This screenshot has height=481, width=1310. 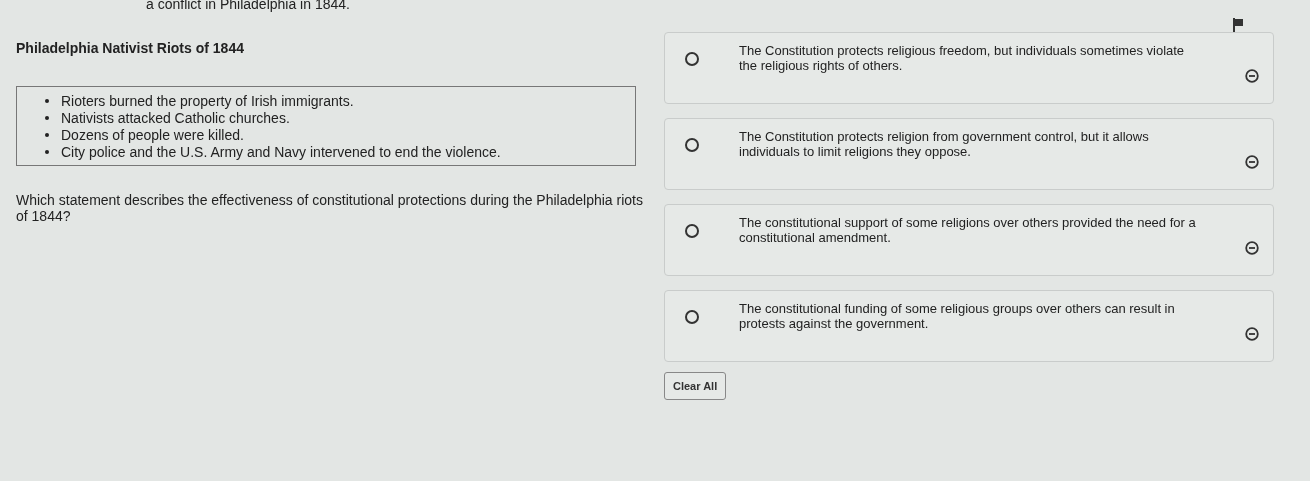 I want to click on flag-icon, so click(x=1238, y=25).